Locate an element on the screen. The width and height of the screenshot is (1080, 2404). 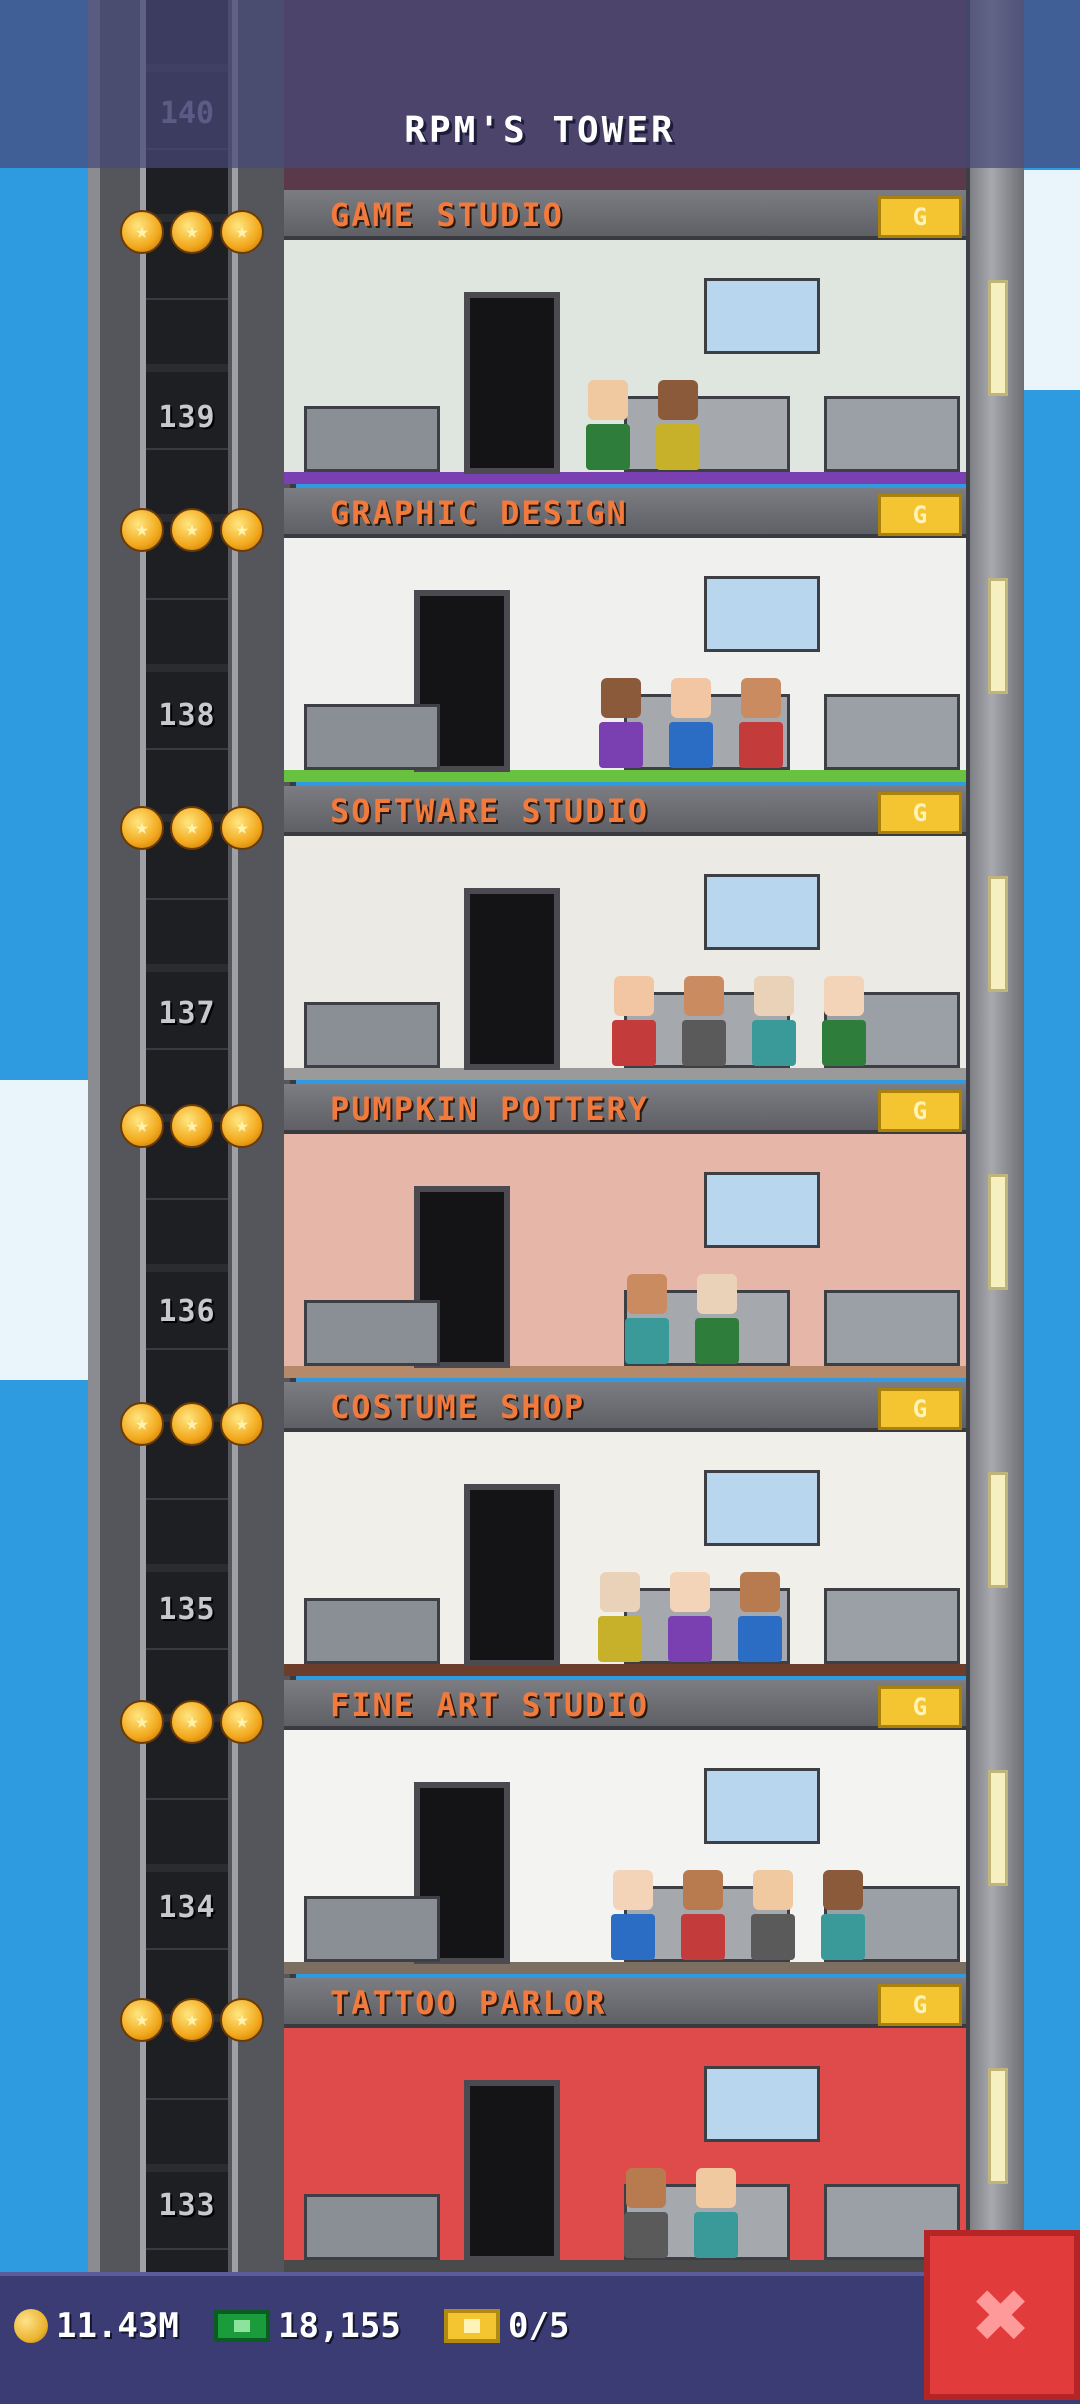
floor-name: GRAPHIC DESIGN is located at coordinates (479, 513).